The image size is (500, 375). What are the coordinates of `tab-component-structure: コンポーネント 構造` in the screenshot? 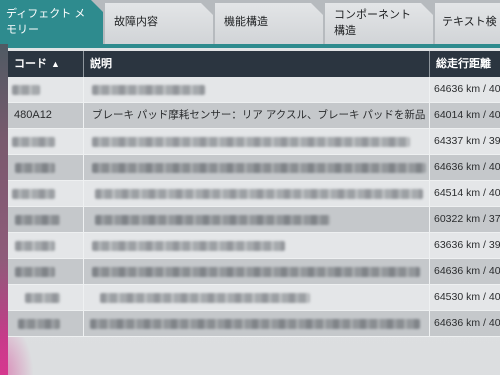 It's located at (379, 23).